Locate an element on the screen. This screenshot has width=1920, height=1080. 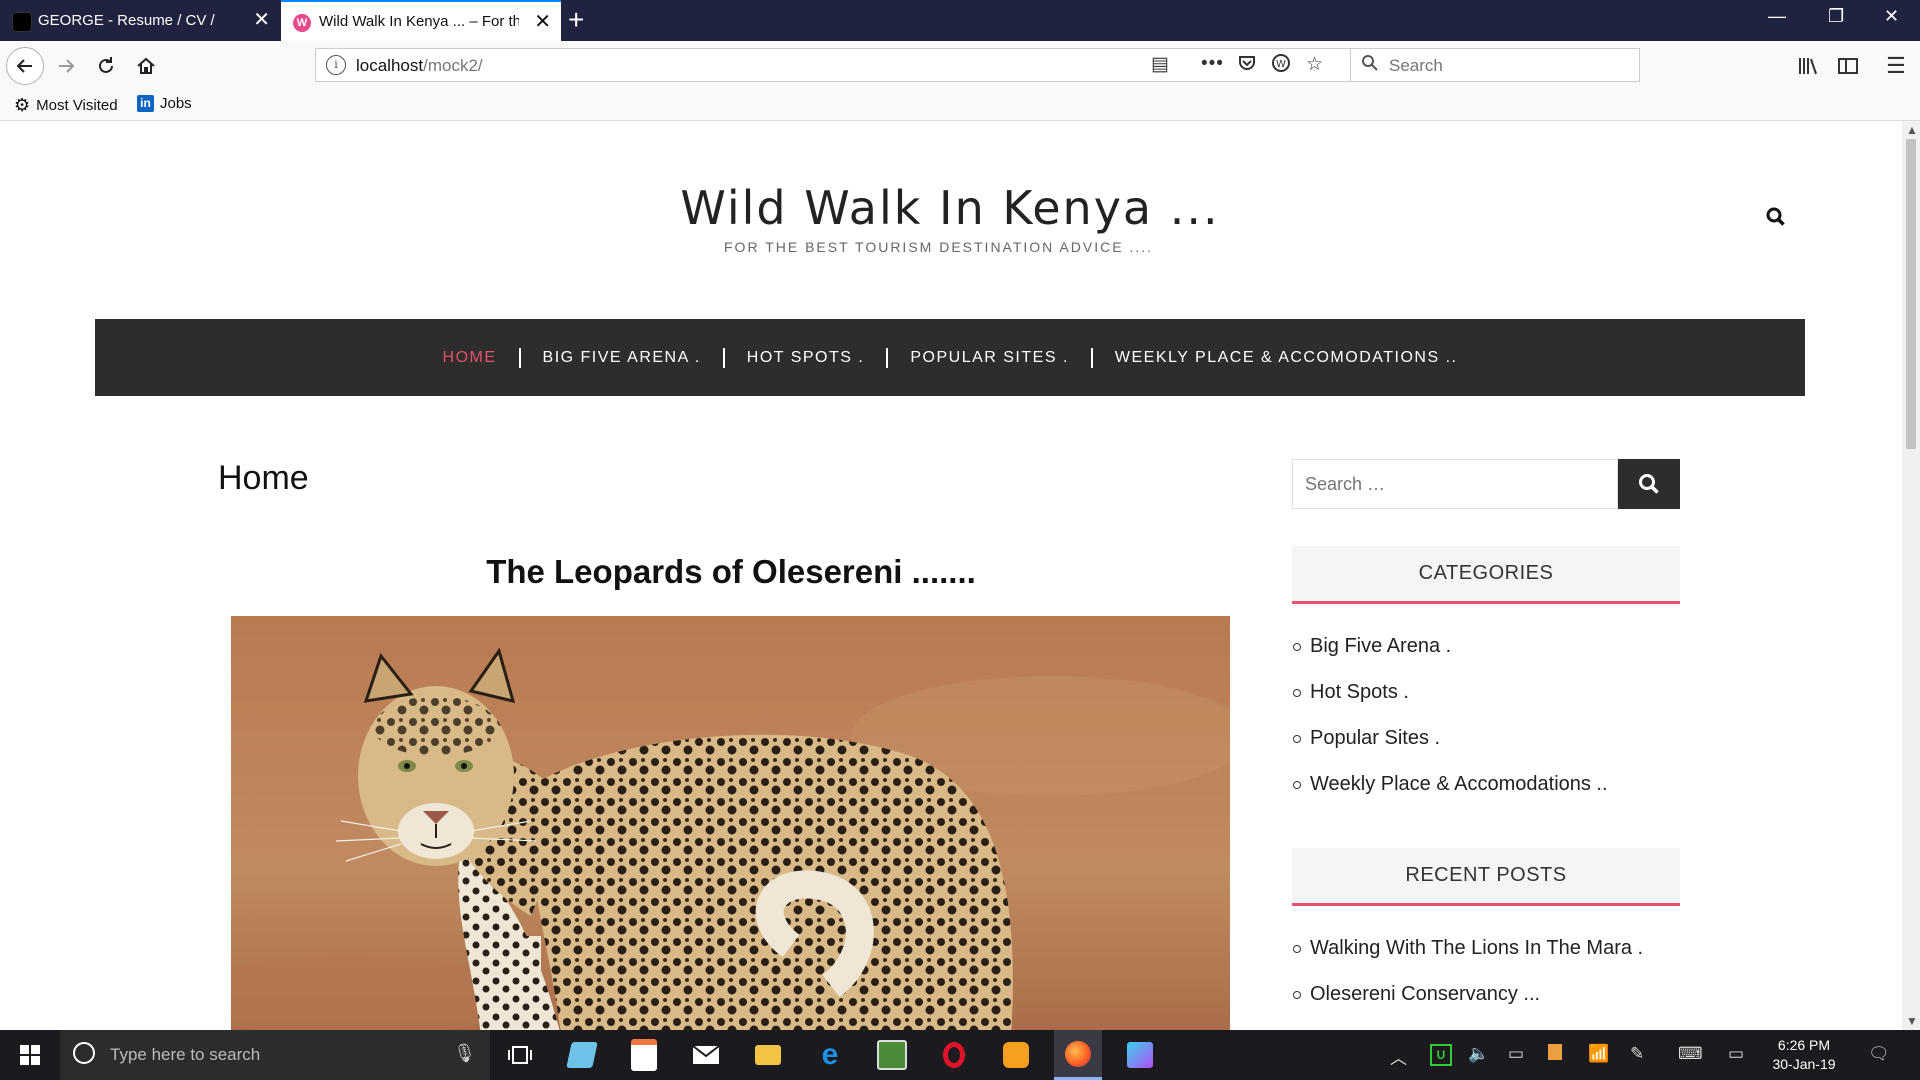
browser-toolbar: i localhost/mock2/ ▤ ••• W ☆ ☰ is located at coordinates (960, 66).